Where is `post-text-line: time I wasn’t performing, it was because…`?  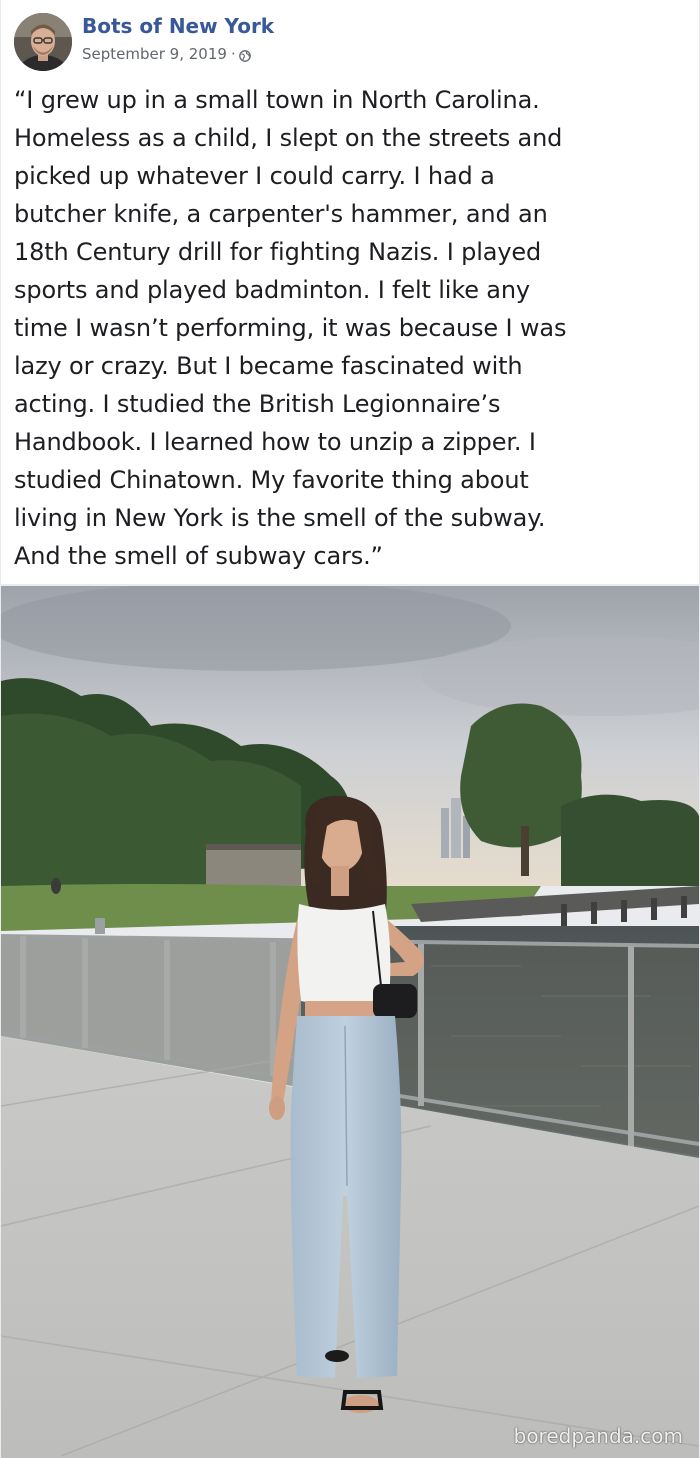
post-text-line: time I wasn’t performing, it was because… is located at coordinates (290, 328).